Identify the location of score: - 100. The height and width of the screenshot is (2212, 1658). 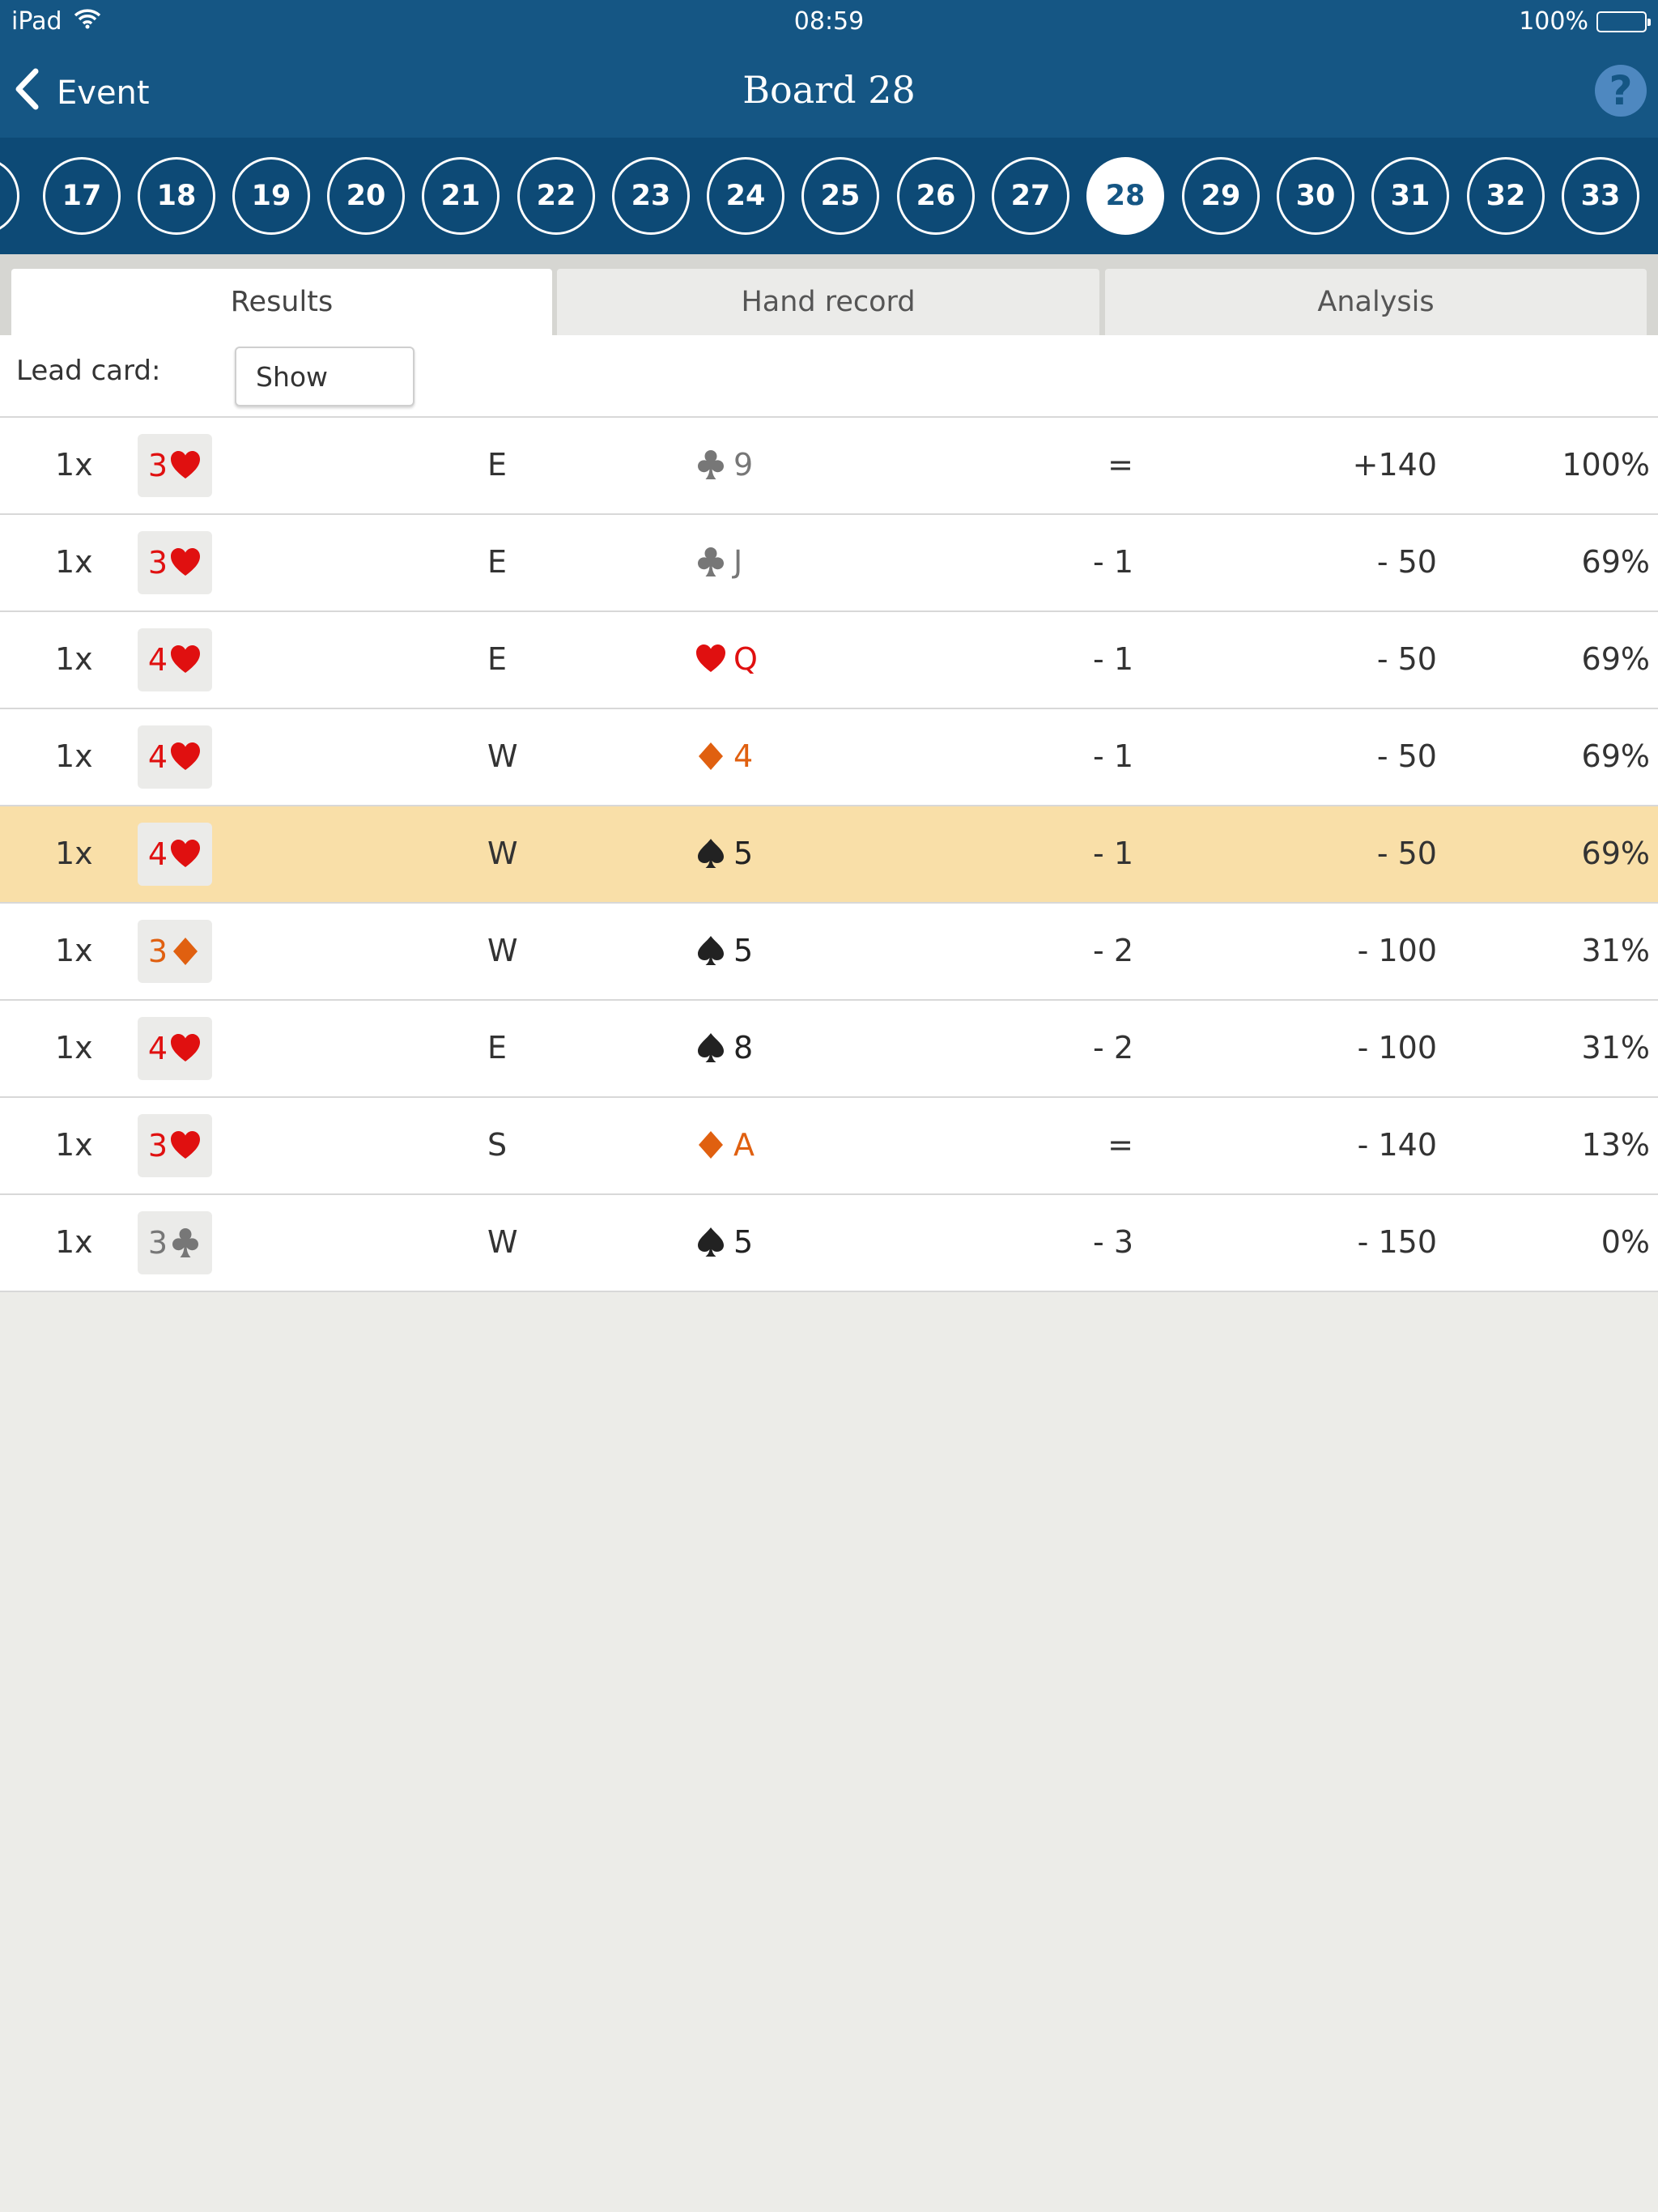
(1397, 1048).